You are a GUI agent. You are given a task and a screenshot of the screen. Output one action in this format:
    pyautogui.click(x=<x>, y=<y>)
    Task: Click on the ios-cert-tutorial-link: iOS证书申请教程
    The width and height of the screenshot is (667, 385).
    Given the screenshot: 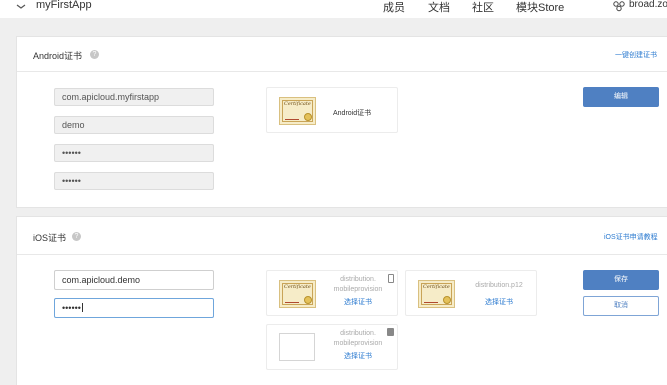 What is the action you would take?
    pyautogui.click(x=631, y=237)
    